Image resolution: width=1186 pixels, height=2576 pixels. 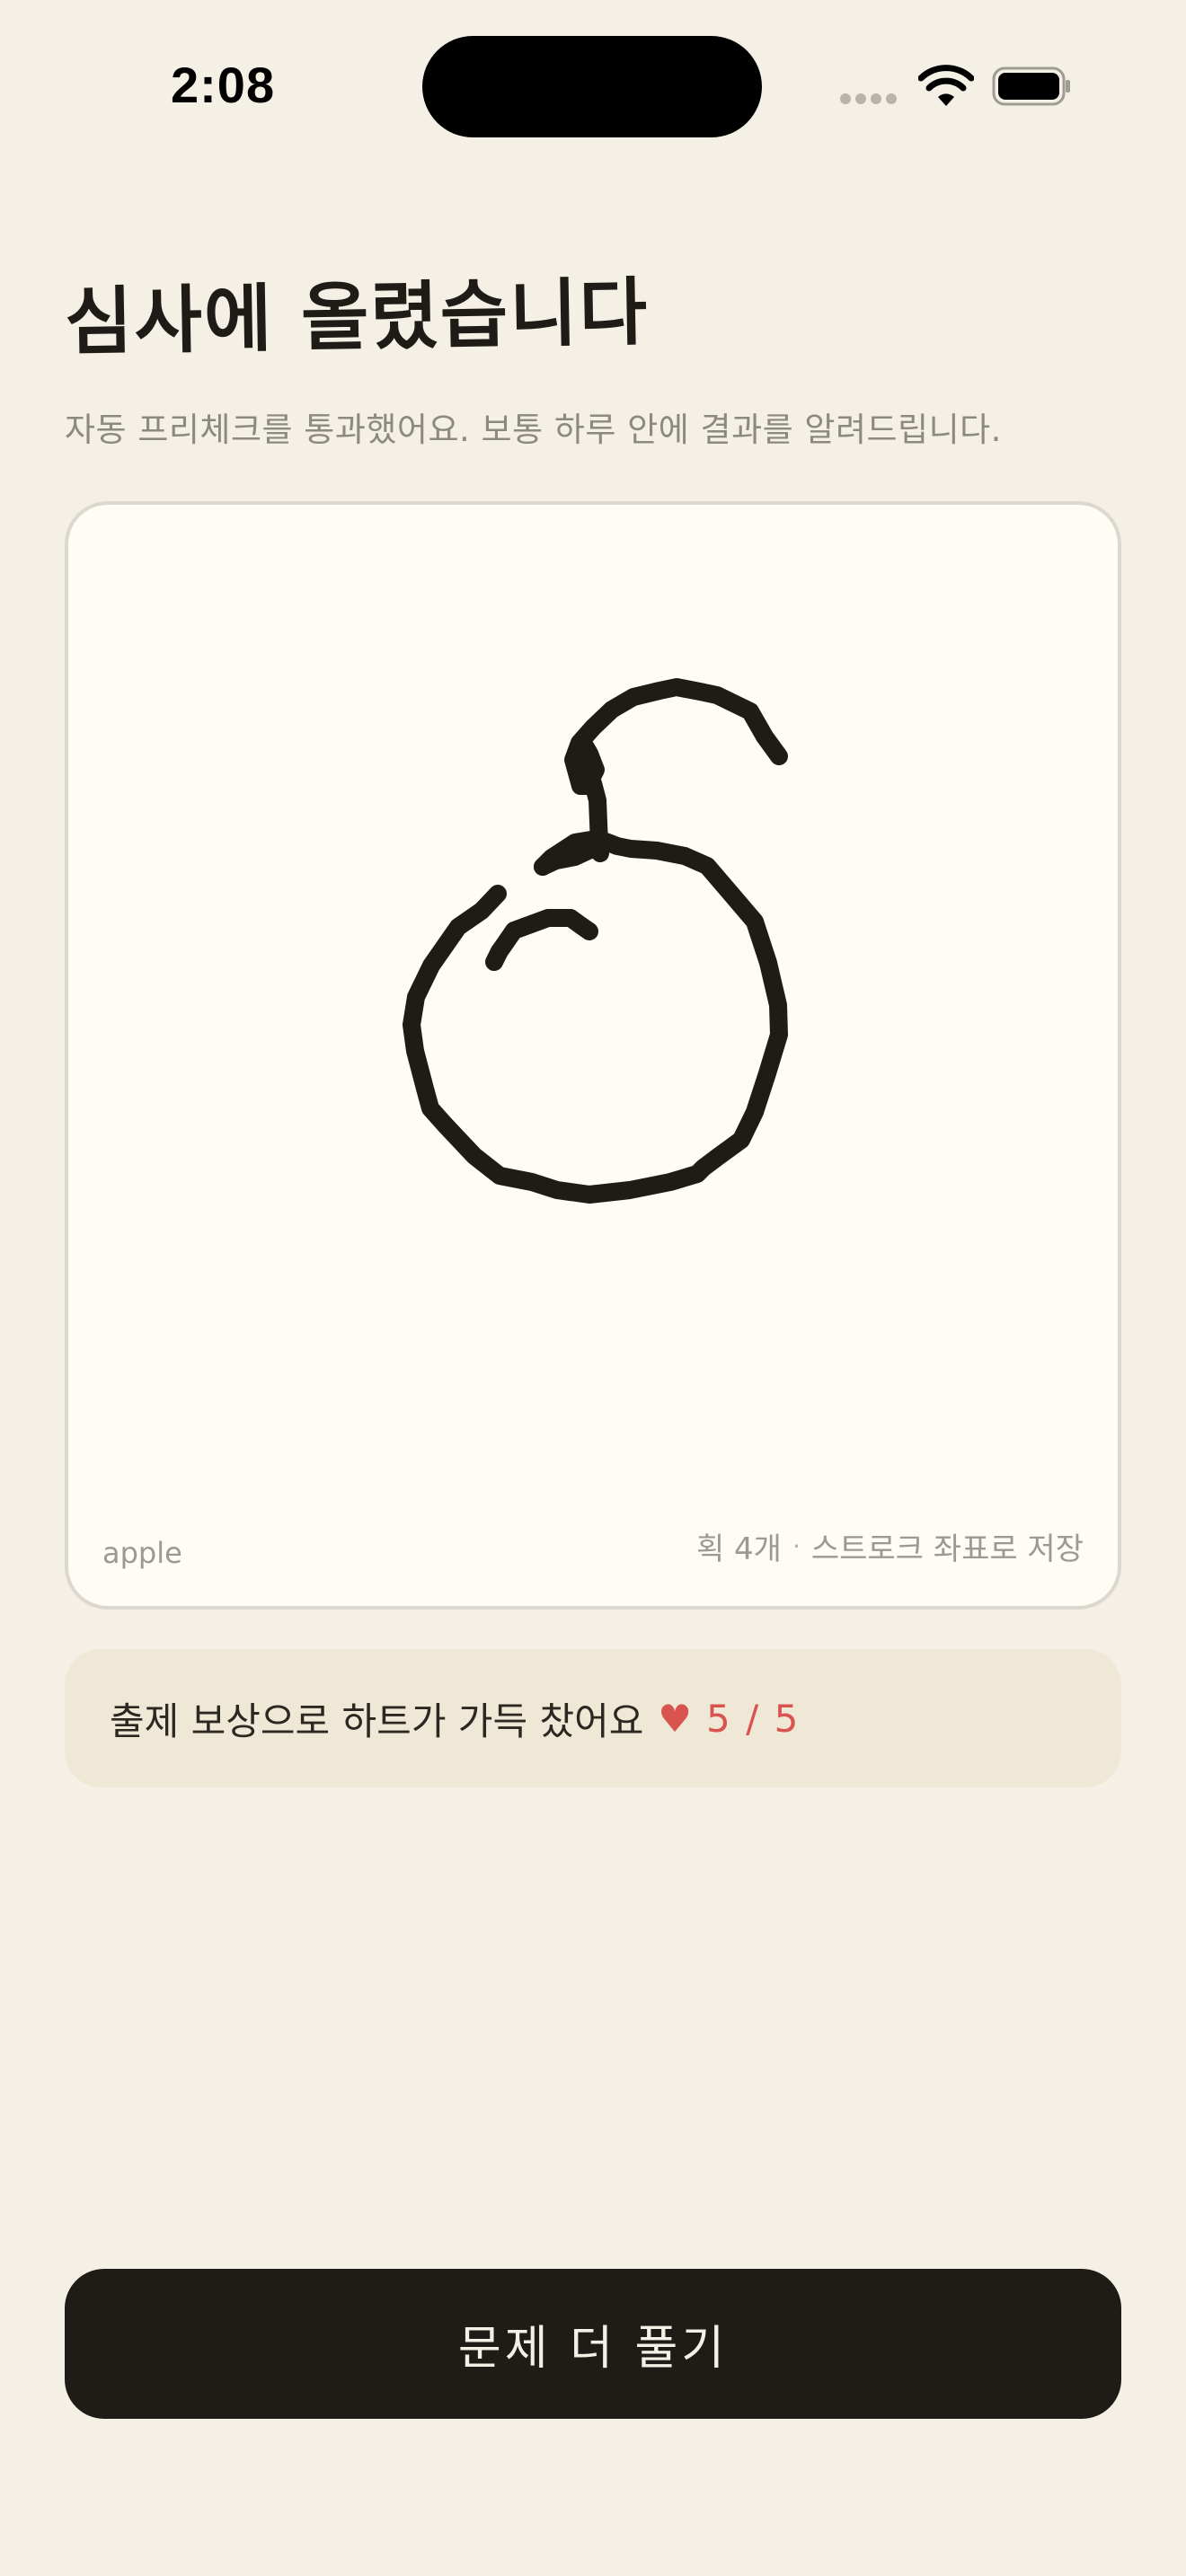 I want to click on apple-drawing, so click(x=595, y=941).